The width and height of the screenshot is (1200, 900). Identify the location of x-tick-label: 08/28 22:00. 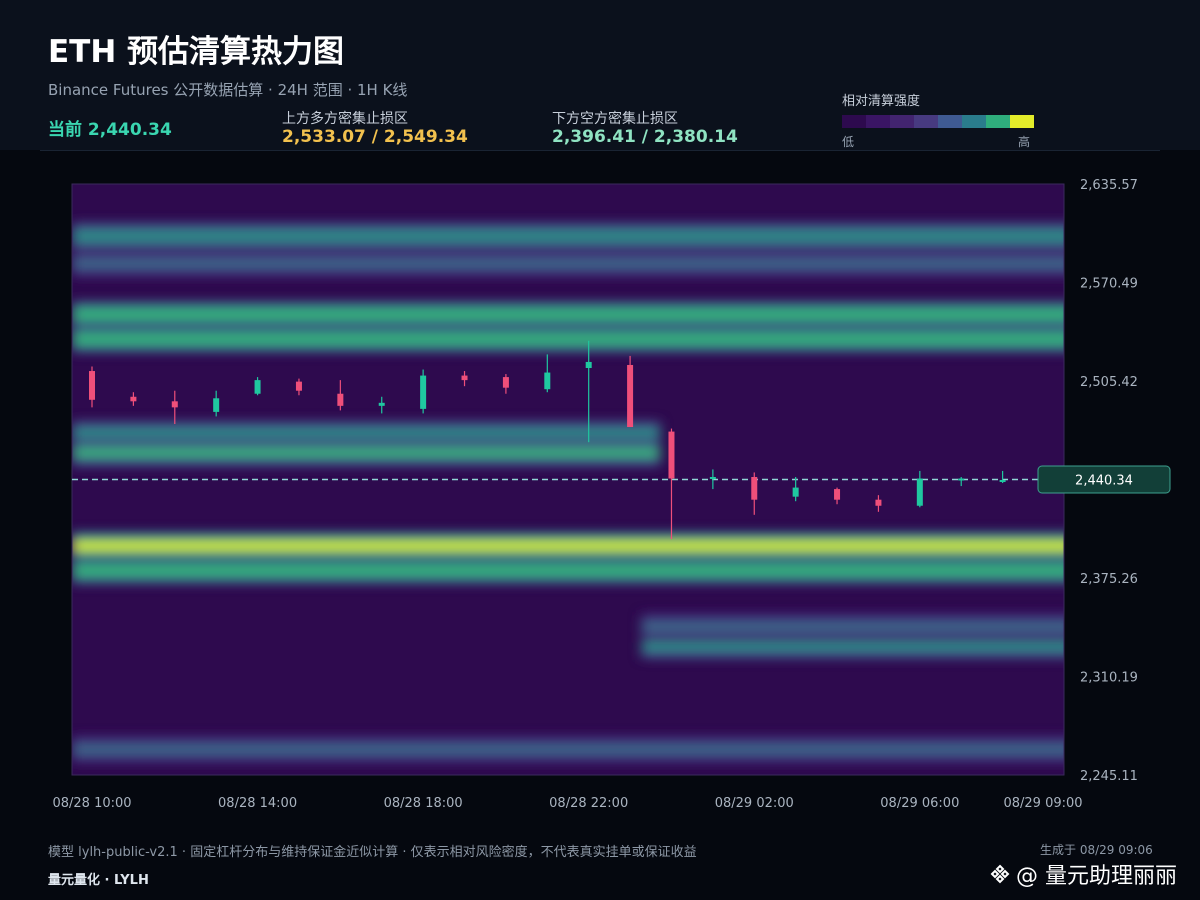
(588, 803).